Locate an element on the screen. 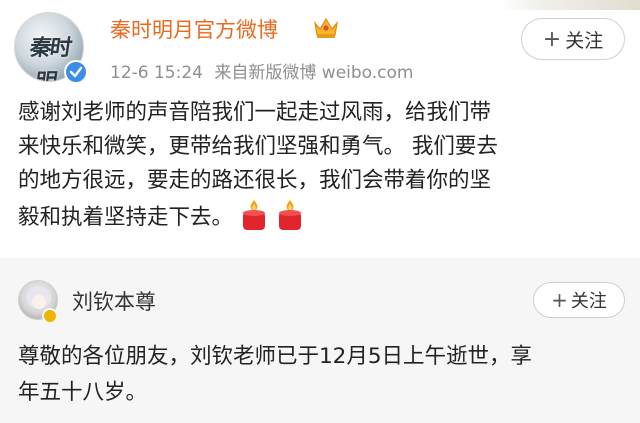  crown-icon is located at coordinates (326, 27).